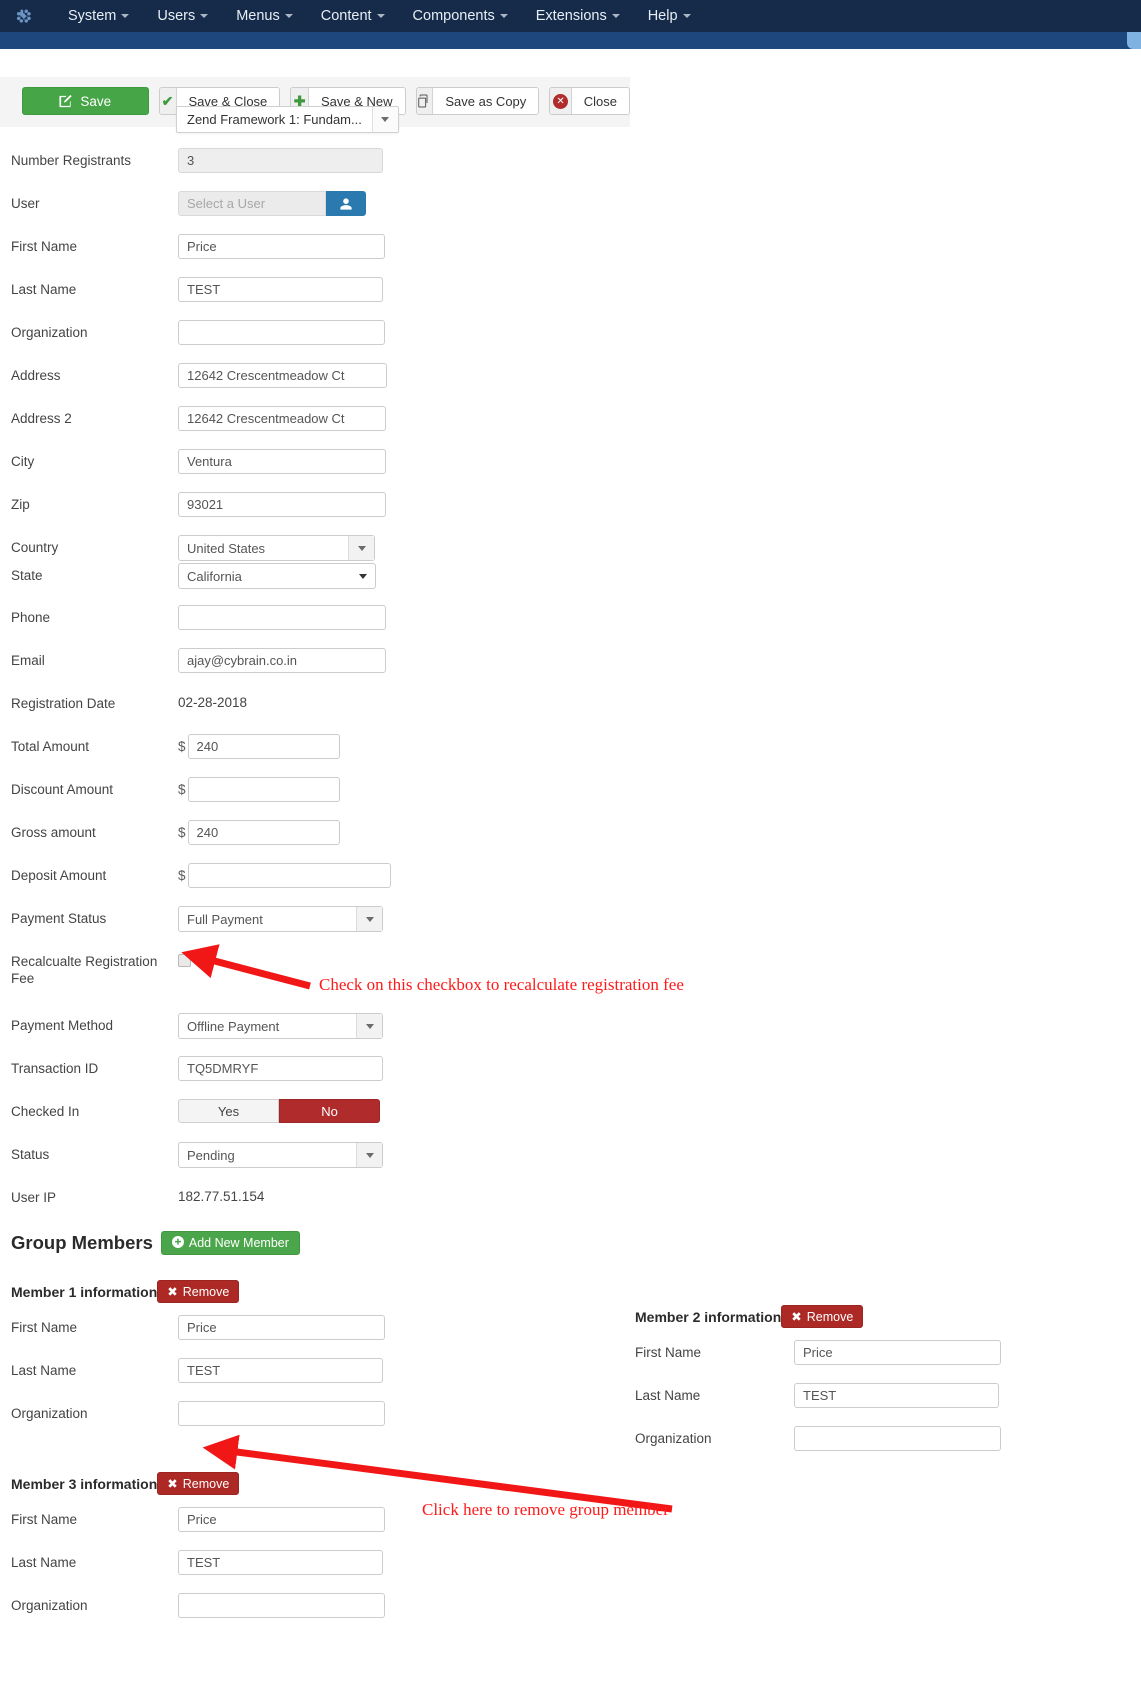 The width and height of the screenshot is (1141, 1689). What do you see at coordinates (44, 1562) in the screenshot?
I see `member-3-last-name-label: Last Name` at bounding box center [44, 1562].